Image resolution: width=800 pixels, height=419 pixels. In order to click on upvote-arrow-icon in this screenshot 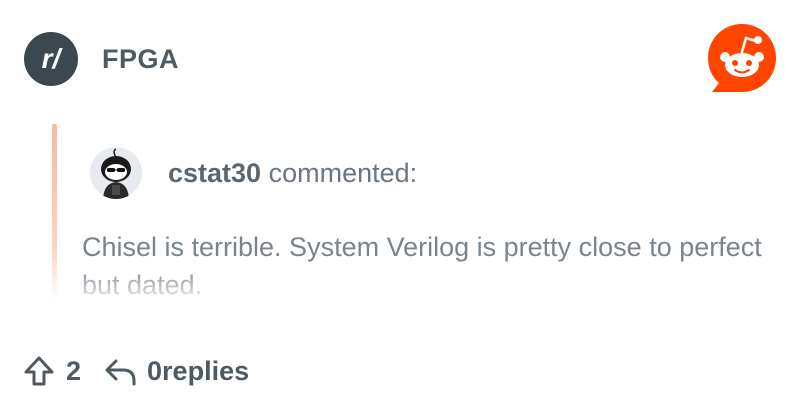, I will do `click(39, 371)`.